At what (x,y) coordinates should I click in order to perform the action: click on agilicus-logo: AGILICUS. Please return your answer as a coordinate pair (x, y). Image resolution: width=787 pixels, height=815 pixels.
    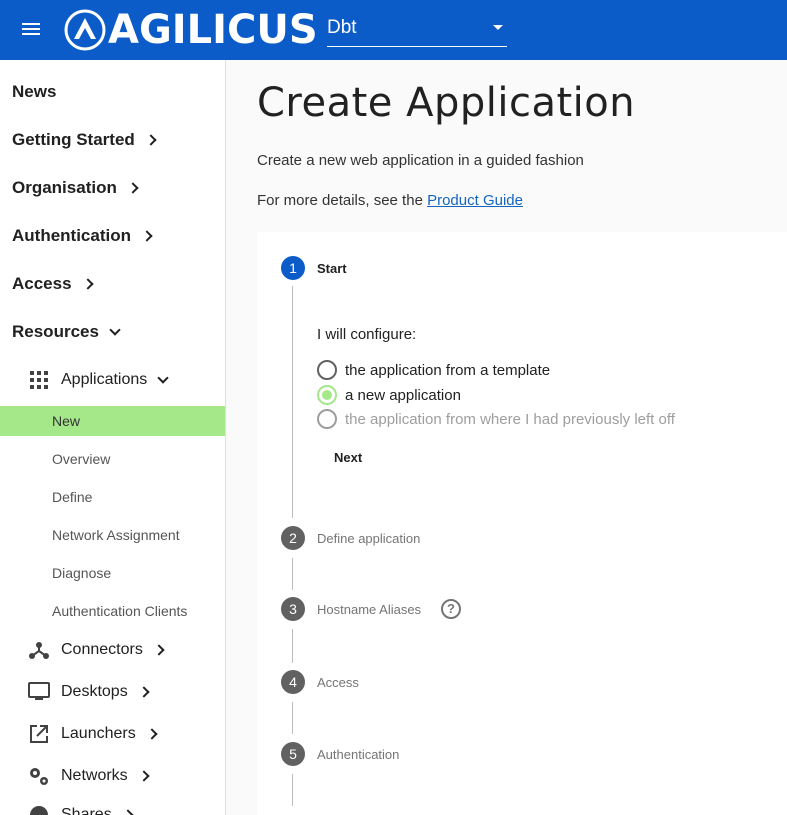
    Looking at the image, I should click on (191, 30).